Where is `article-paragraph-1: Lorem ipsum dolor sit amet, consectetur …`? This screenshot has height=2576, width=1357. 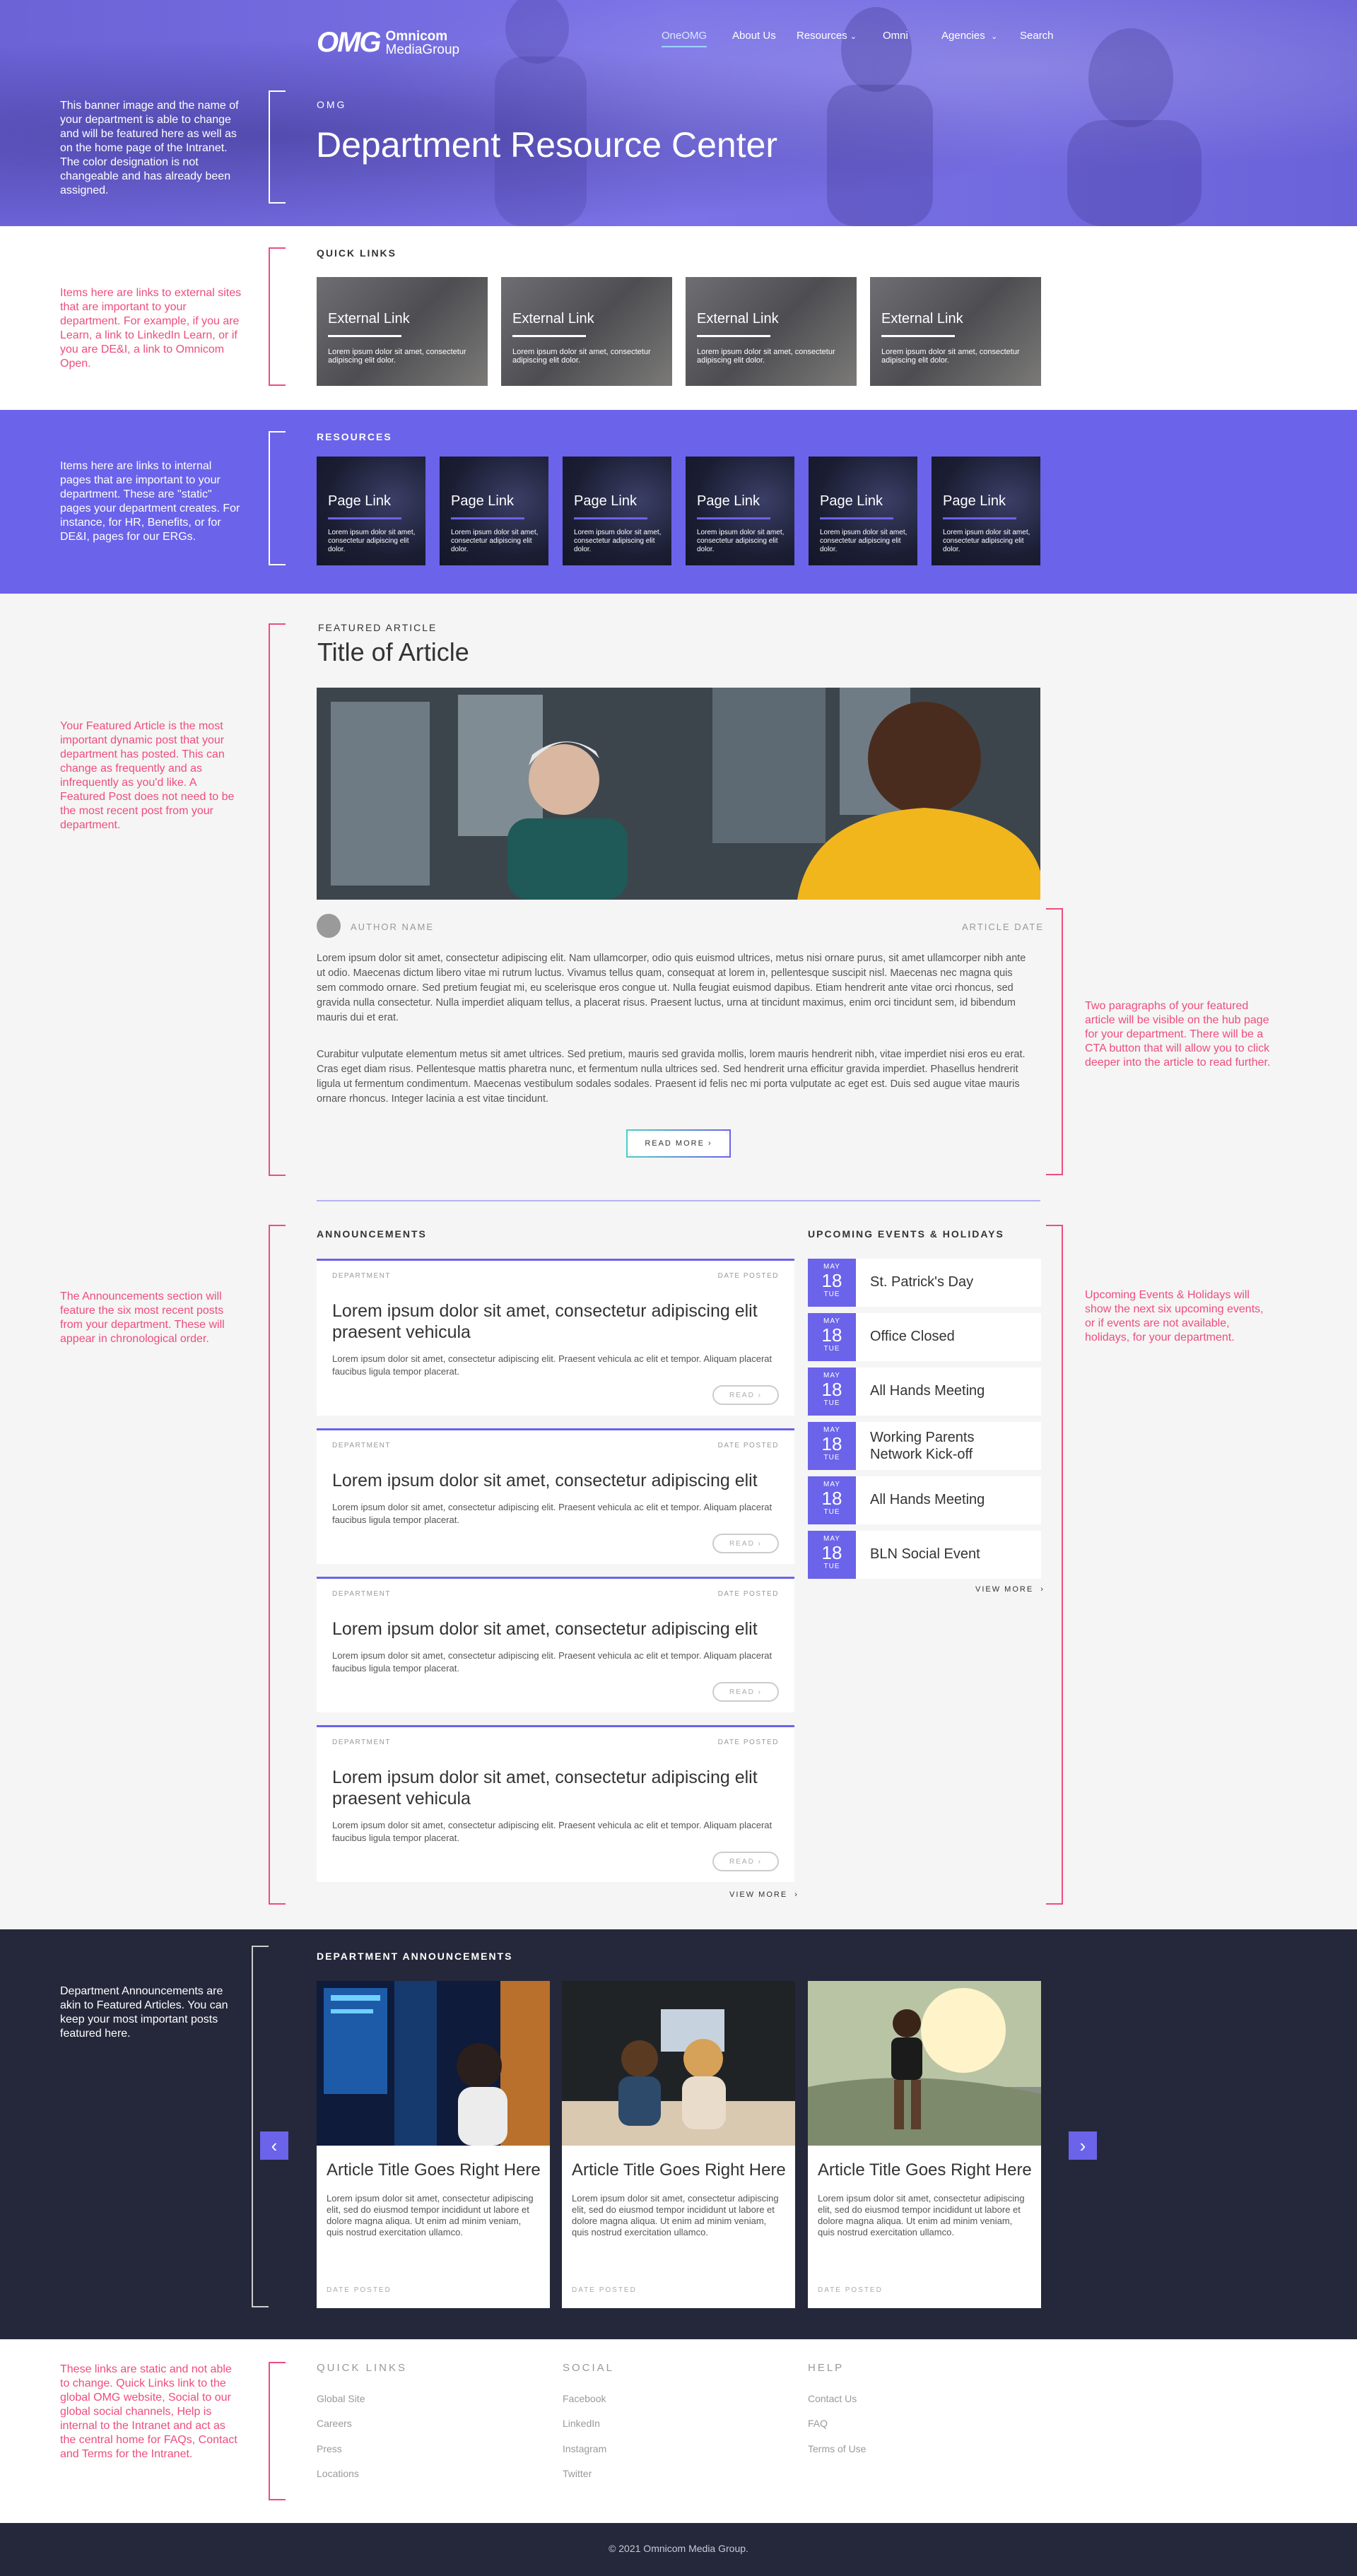 article-paragraph-1: Lorem ipsum dolor sit amet, consectetur … is located at coordinates (671, 988).